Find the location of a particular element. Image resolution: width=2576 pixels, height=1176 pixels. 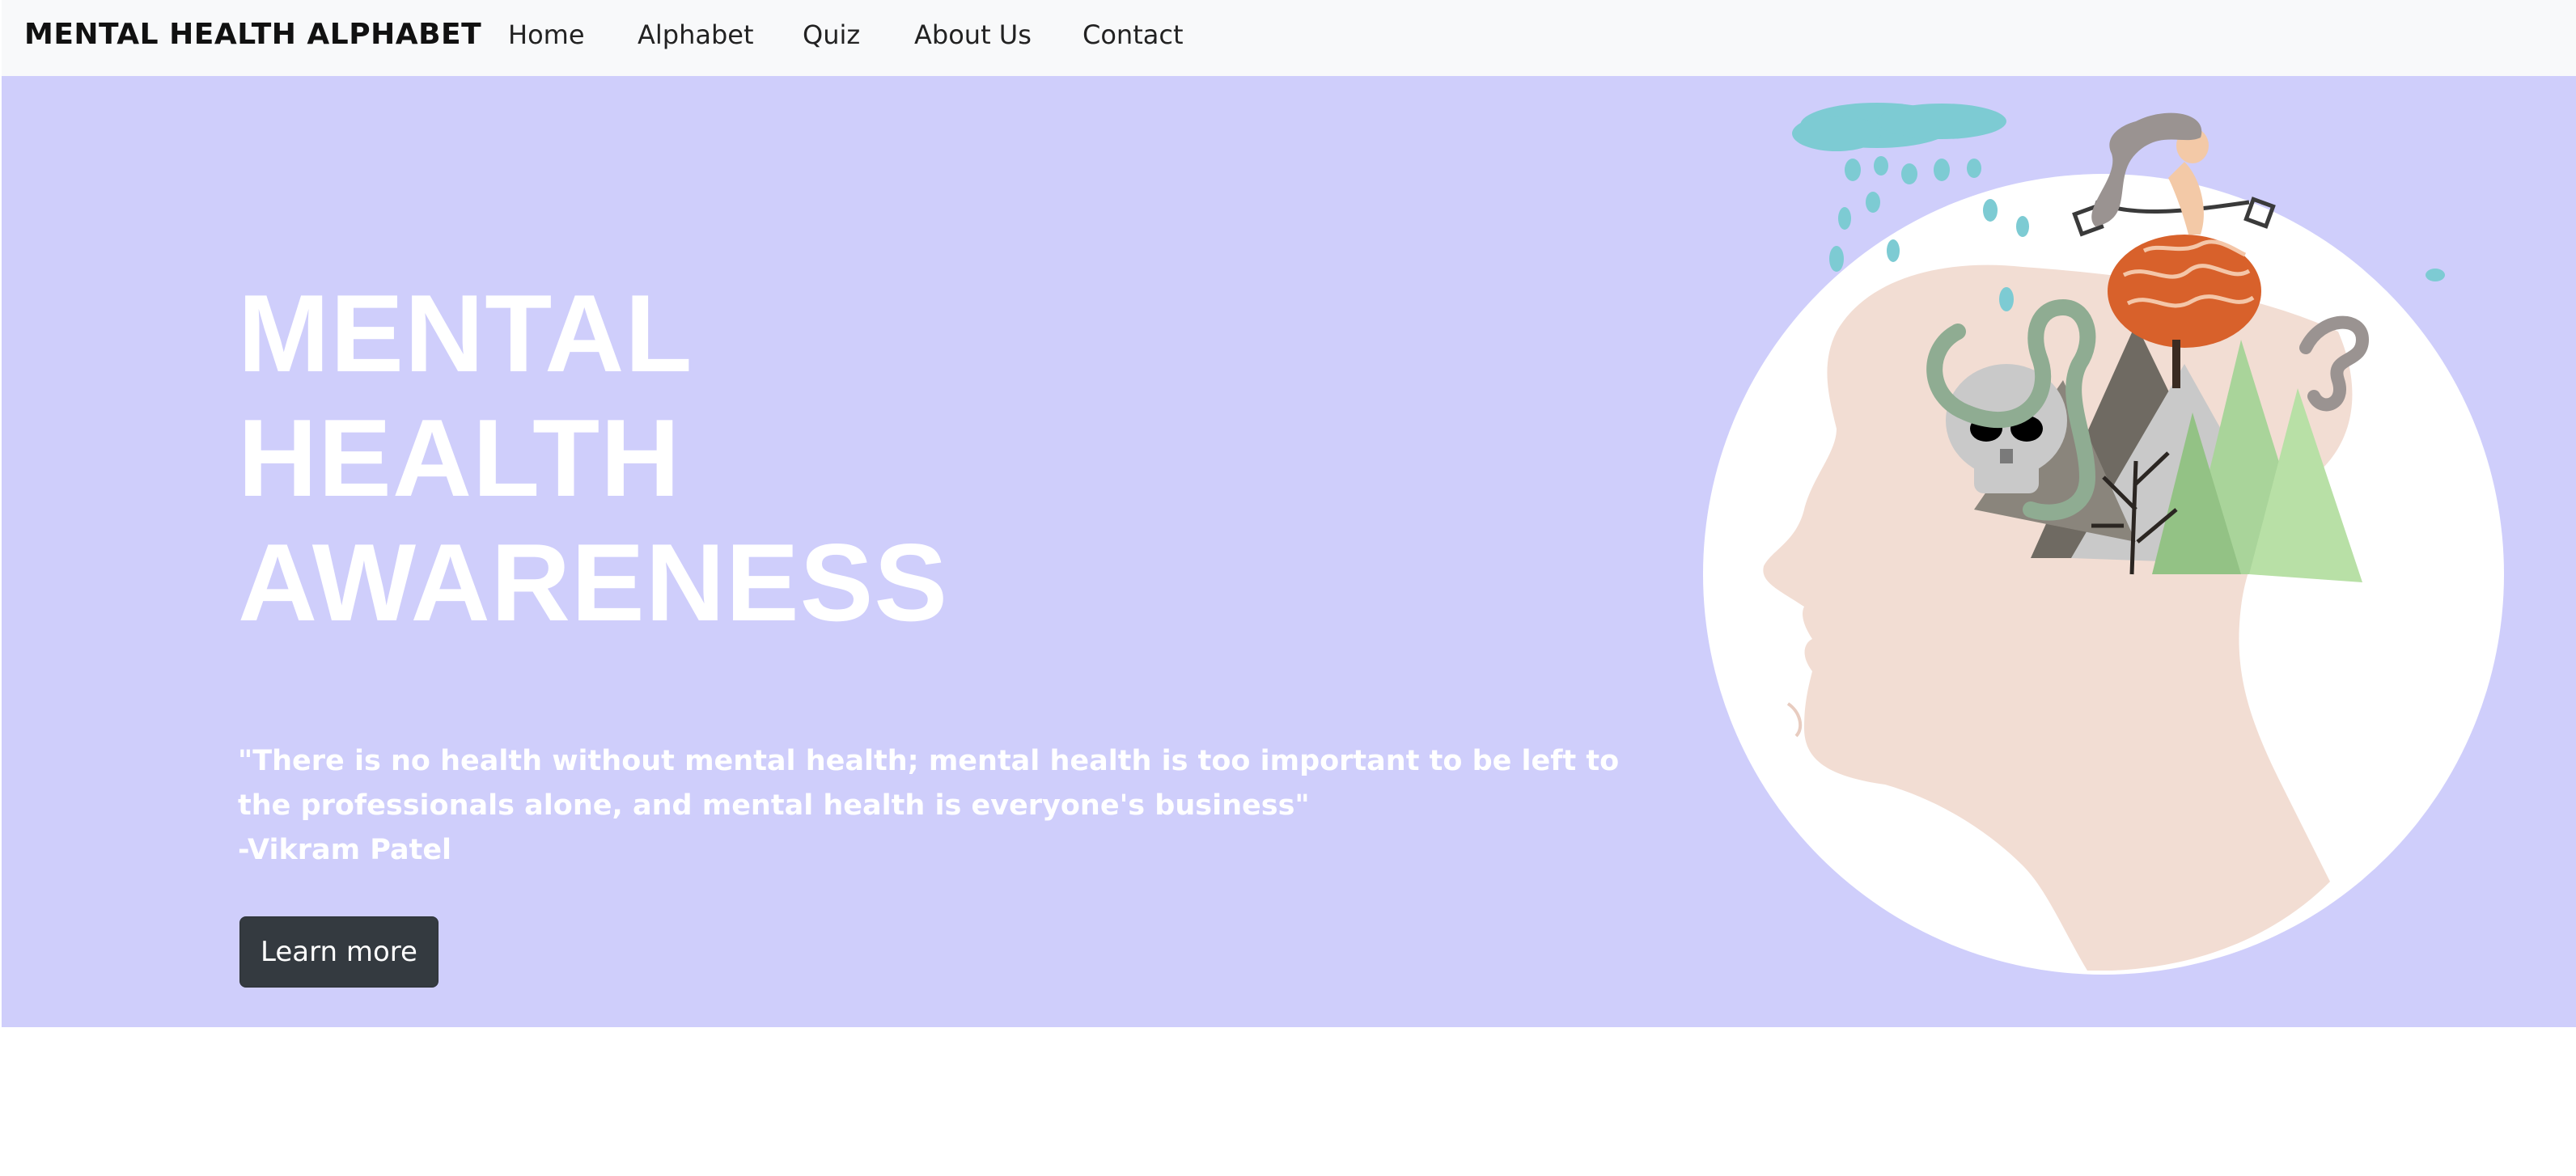

nav-link-alphabet: Alphabet is located at coordinates (696, 34).